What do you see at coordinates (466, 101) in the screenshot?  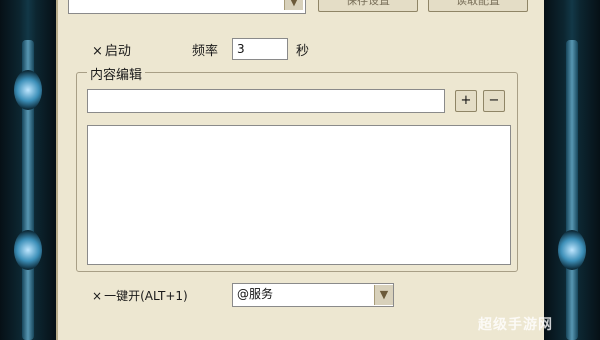 I see `add-button: +` at bounding box center [466, 101].